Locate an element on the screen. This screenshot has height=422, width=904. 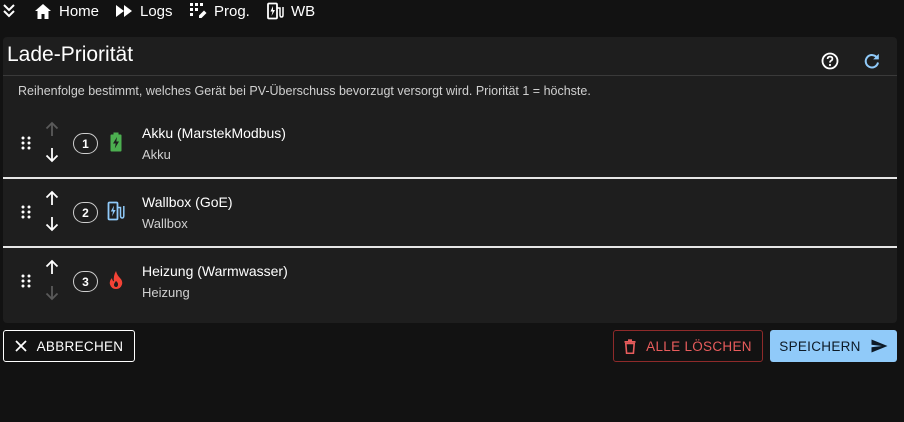
priority-badge: 3 is located at coordinates (85, 281).